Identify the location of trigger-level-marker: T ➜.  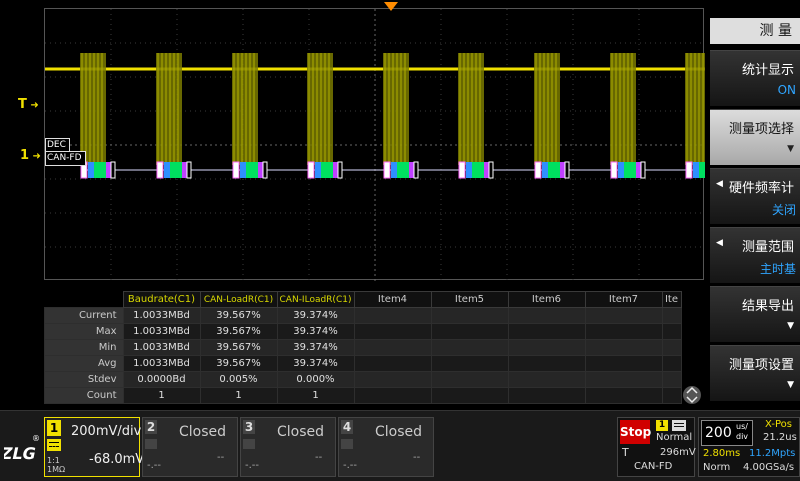
(28, 104).